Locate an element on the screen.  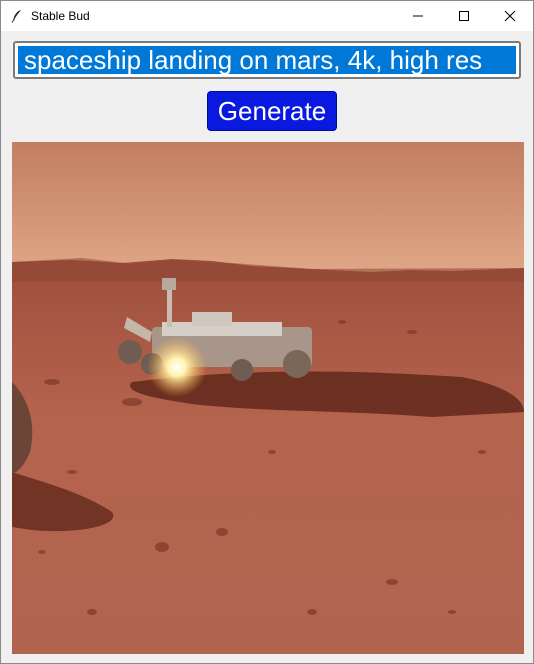
maximize-button is located at coordinates (464, 16).